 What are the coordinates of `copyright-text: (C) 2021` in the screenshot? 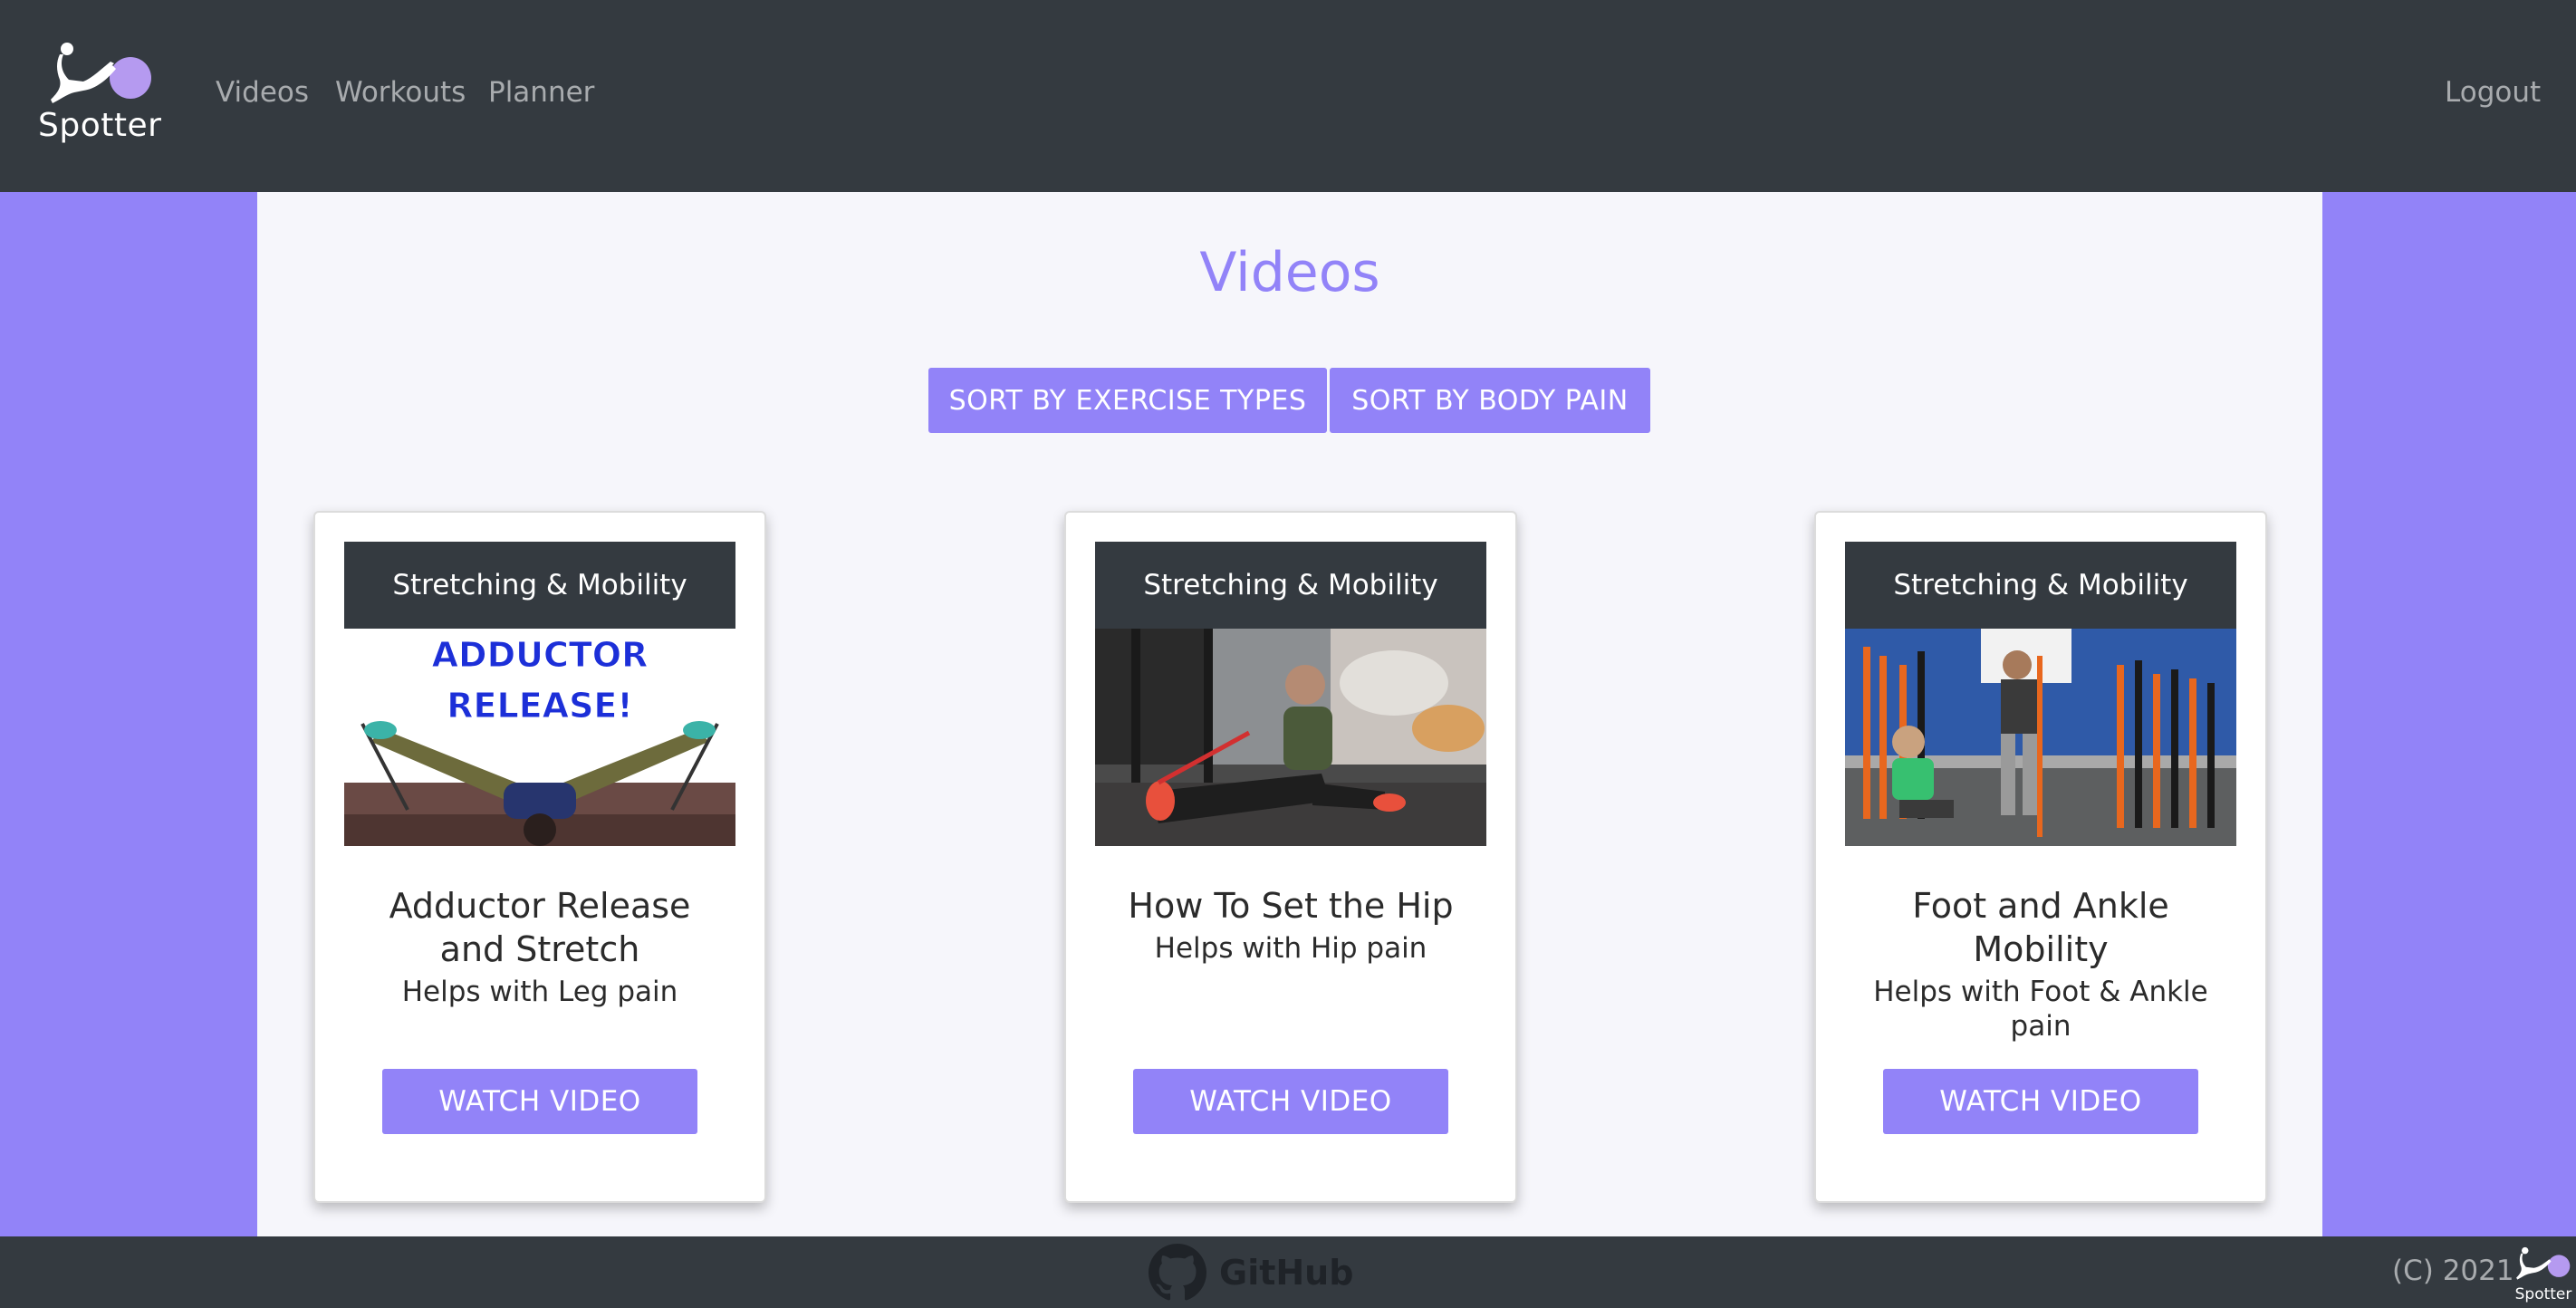 It's located at (2453, 1271).